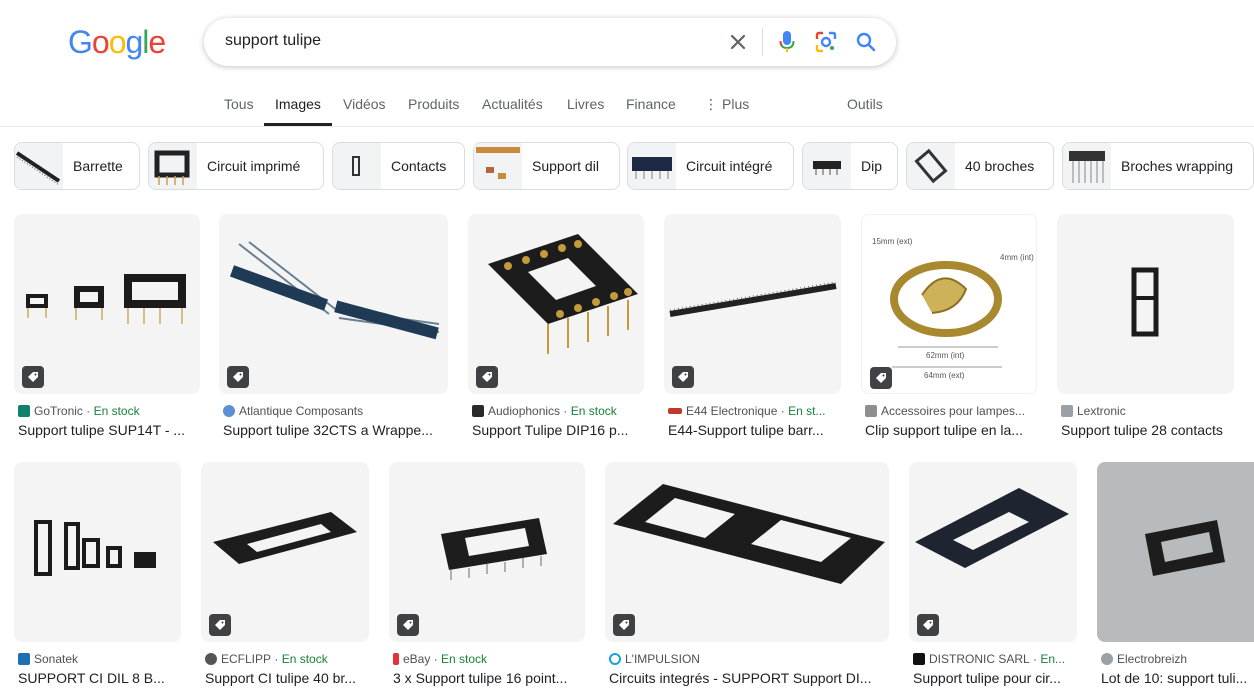 This screenshot has height=698, width=1254. What do you see at coordinates (98, 659) in the screenshot?
I see `result-source: Sonatek` at bounding box center [98, 659].